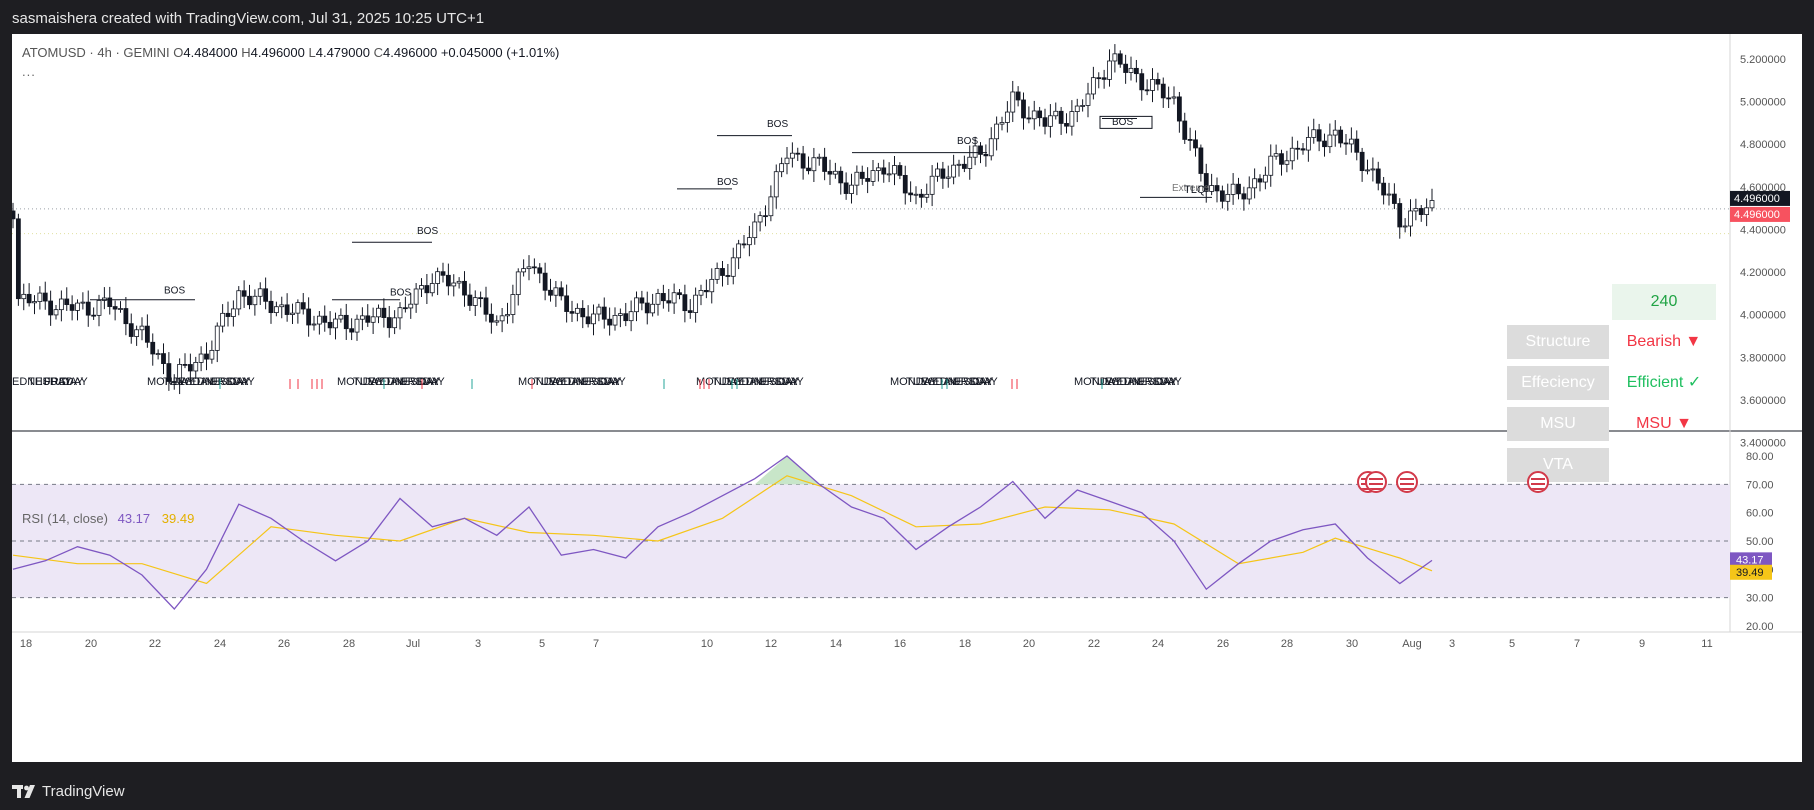 This screenshot has height=810, width=1814. I want to click on last-price-tag-text: 4.496000, so click(1757, 199).